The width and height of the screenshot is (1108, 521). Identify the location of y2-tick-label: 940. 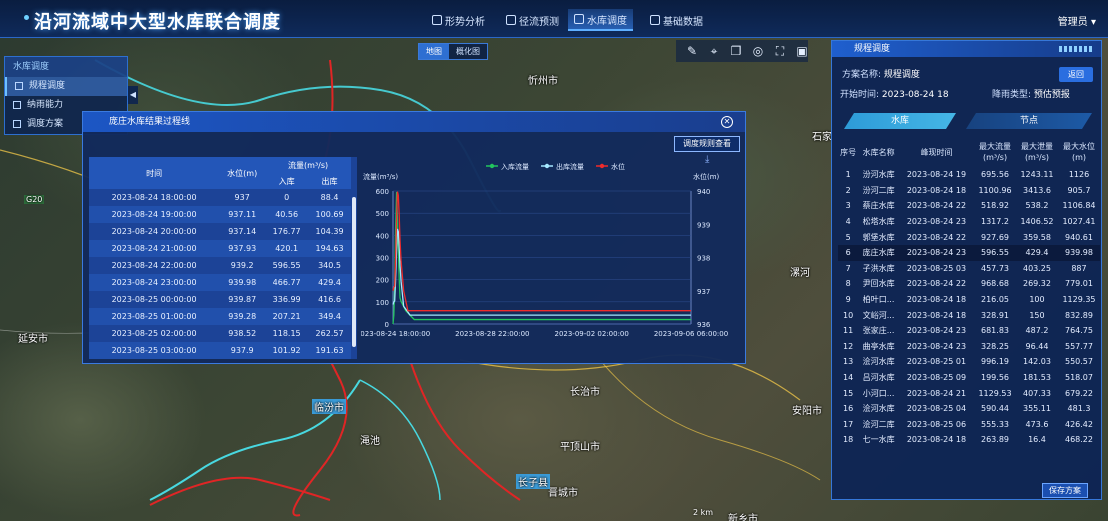
(703, 192).